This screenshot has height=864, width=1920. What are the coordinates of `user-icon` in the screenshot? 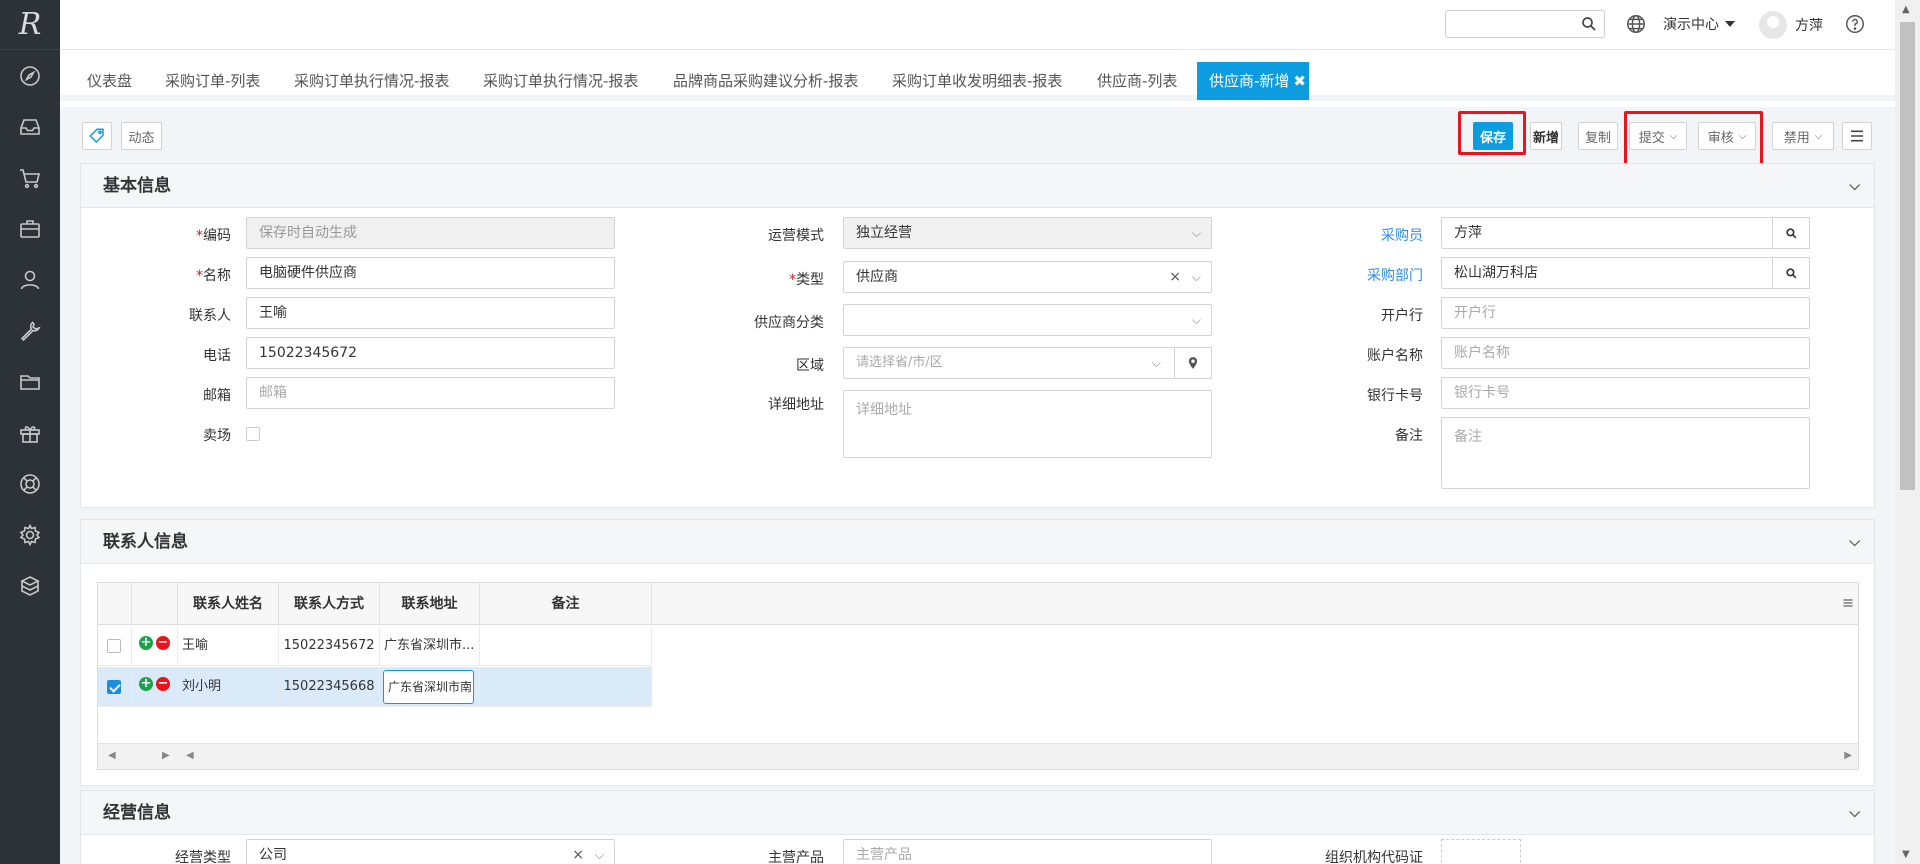 It's located at (30, 279).